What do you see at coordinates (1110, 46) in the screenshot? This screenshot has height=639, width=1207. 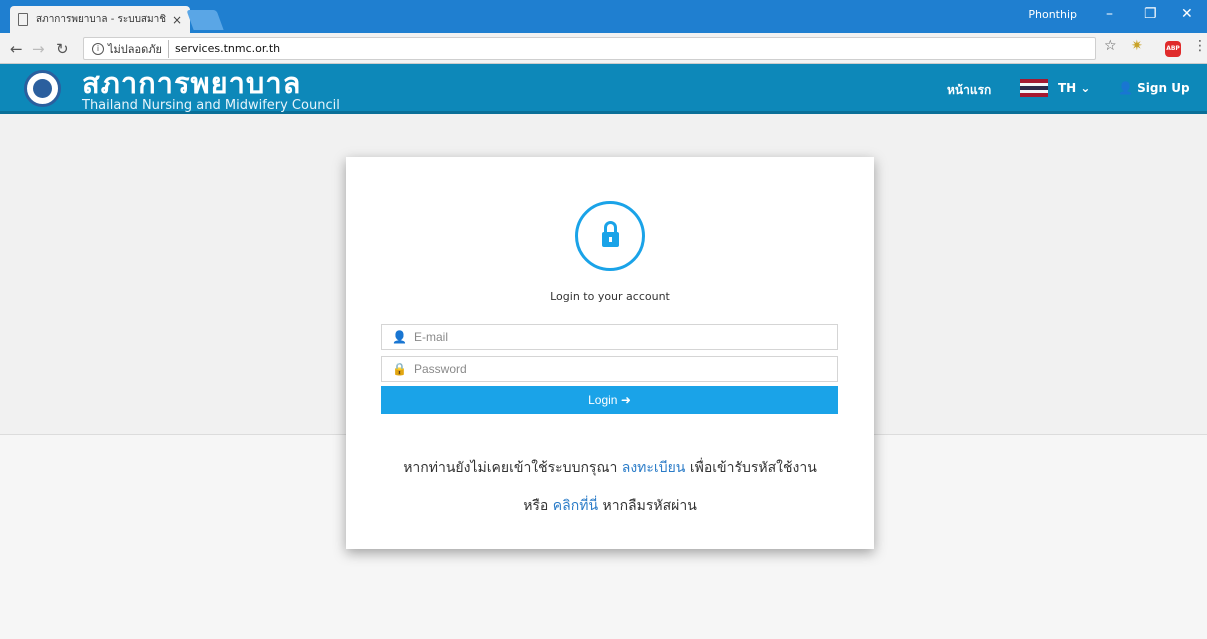 I see `star-icon: ☆` at bounding box center [1110, 46].